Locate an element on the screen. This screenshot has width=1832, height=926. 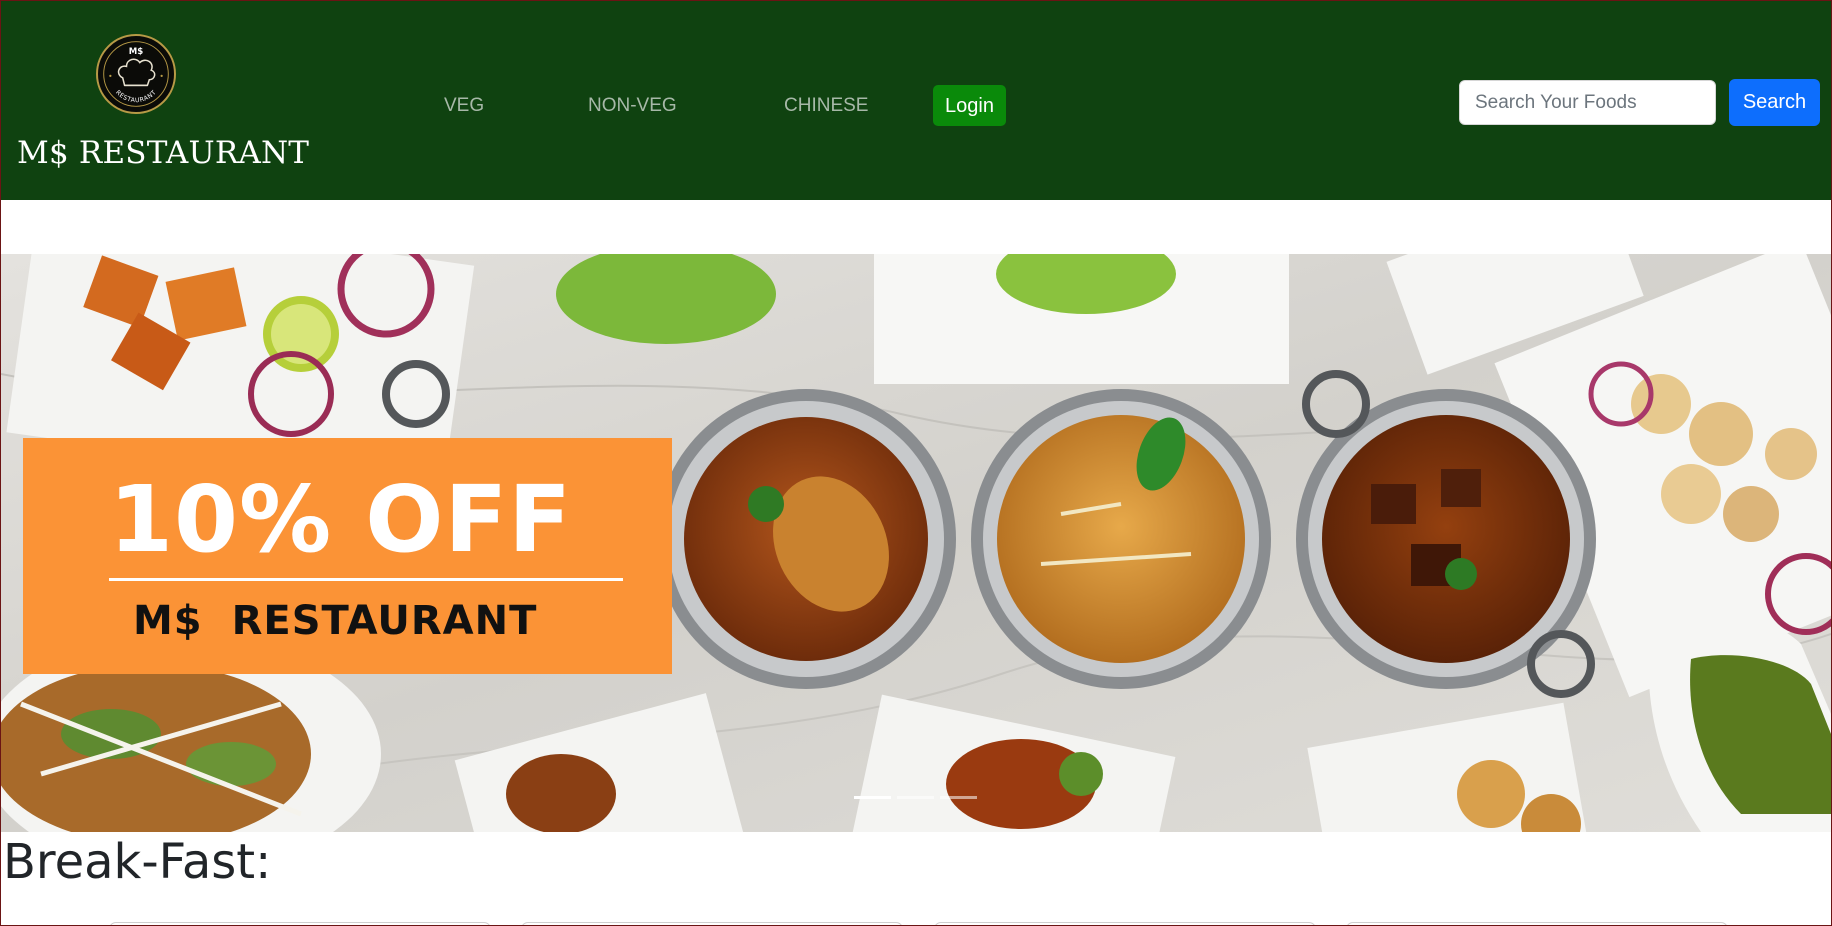
logo-top-text: M$ is located at coordinates (136, 52).